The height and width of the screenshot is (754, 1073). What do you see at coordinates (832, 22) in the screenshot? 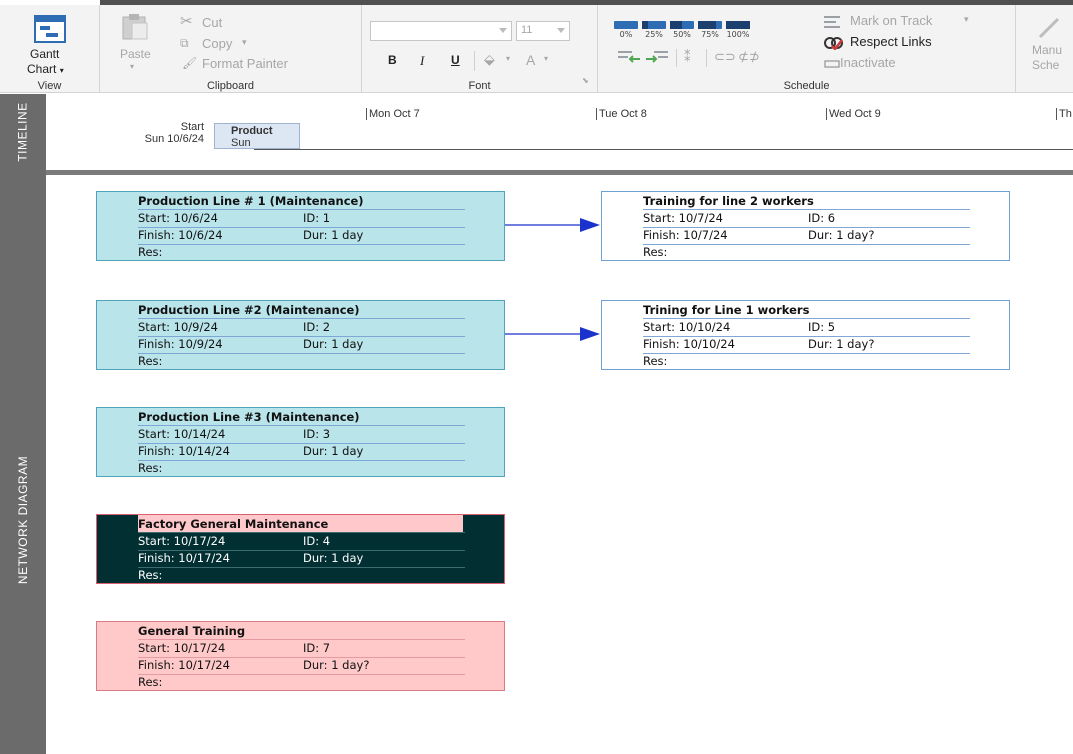
I see `mark-on-track-icon` at bounding box center [832, 22].